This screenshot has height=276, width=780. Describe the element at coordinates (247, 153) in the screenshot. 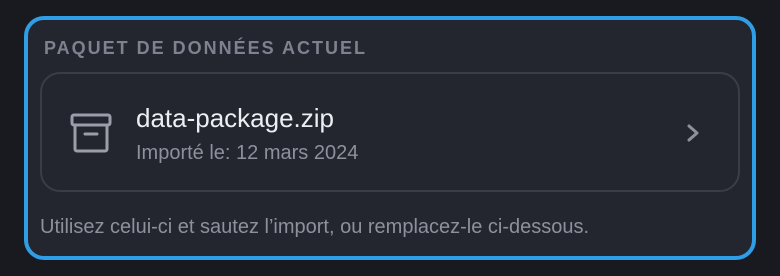

I see `import-date: Importé le: 12 mars 2024` at that location.